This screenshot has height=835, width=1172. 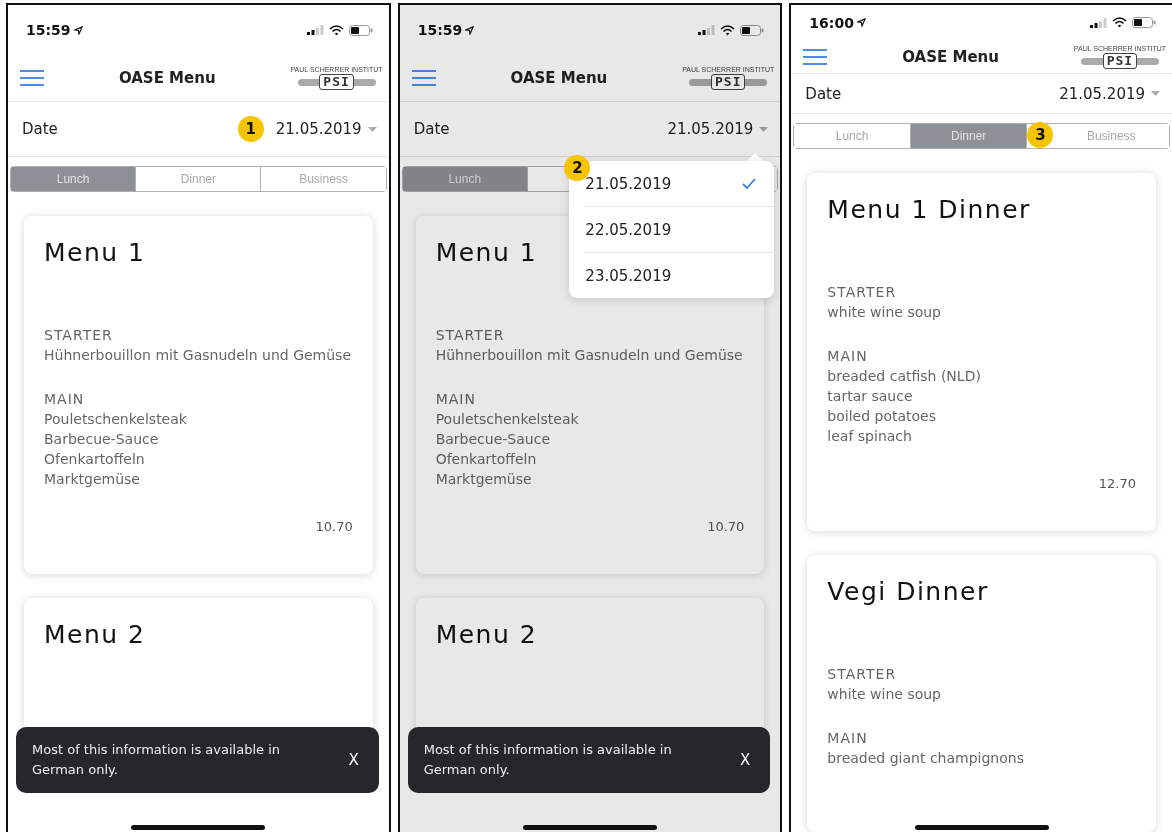 I want to click on menu-price: 12.70, so click(x=1116, y=483).